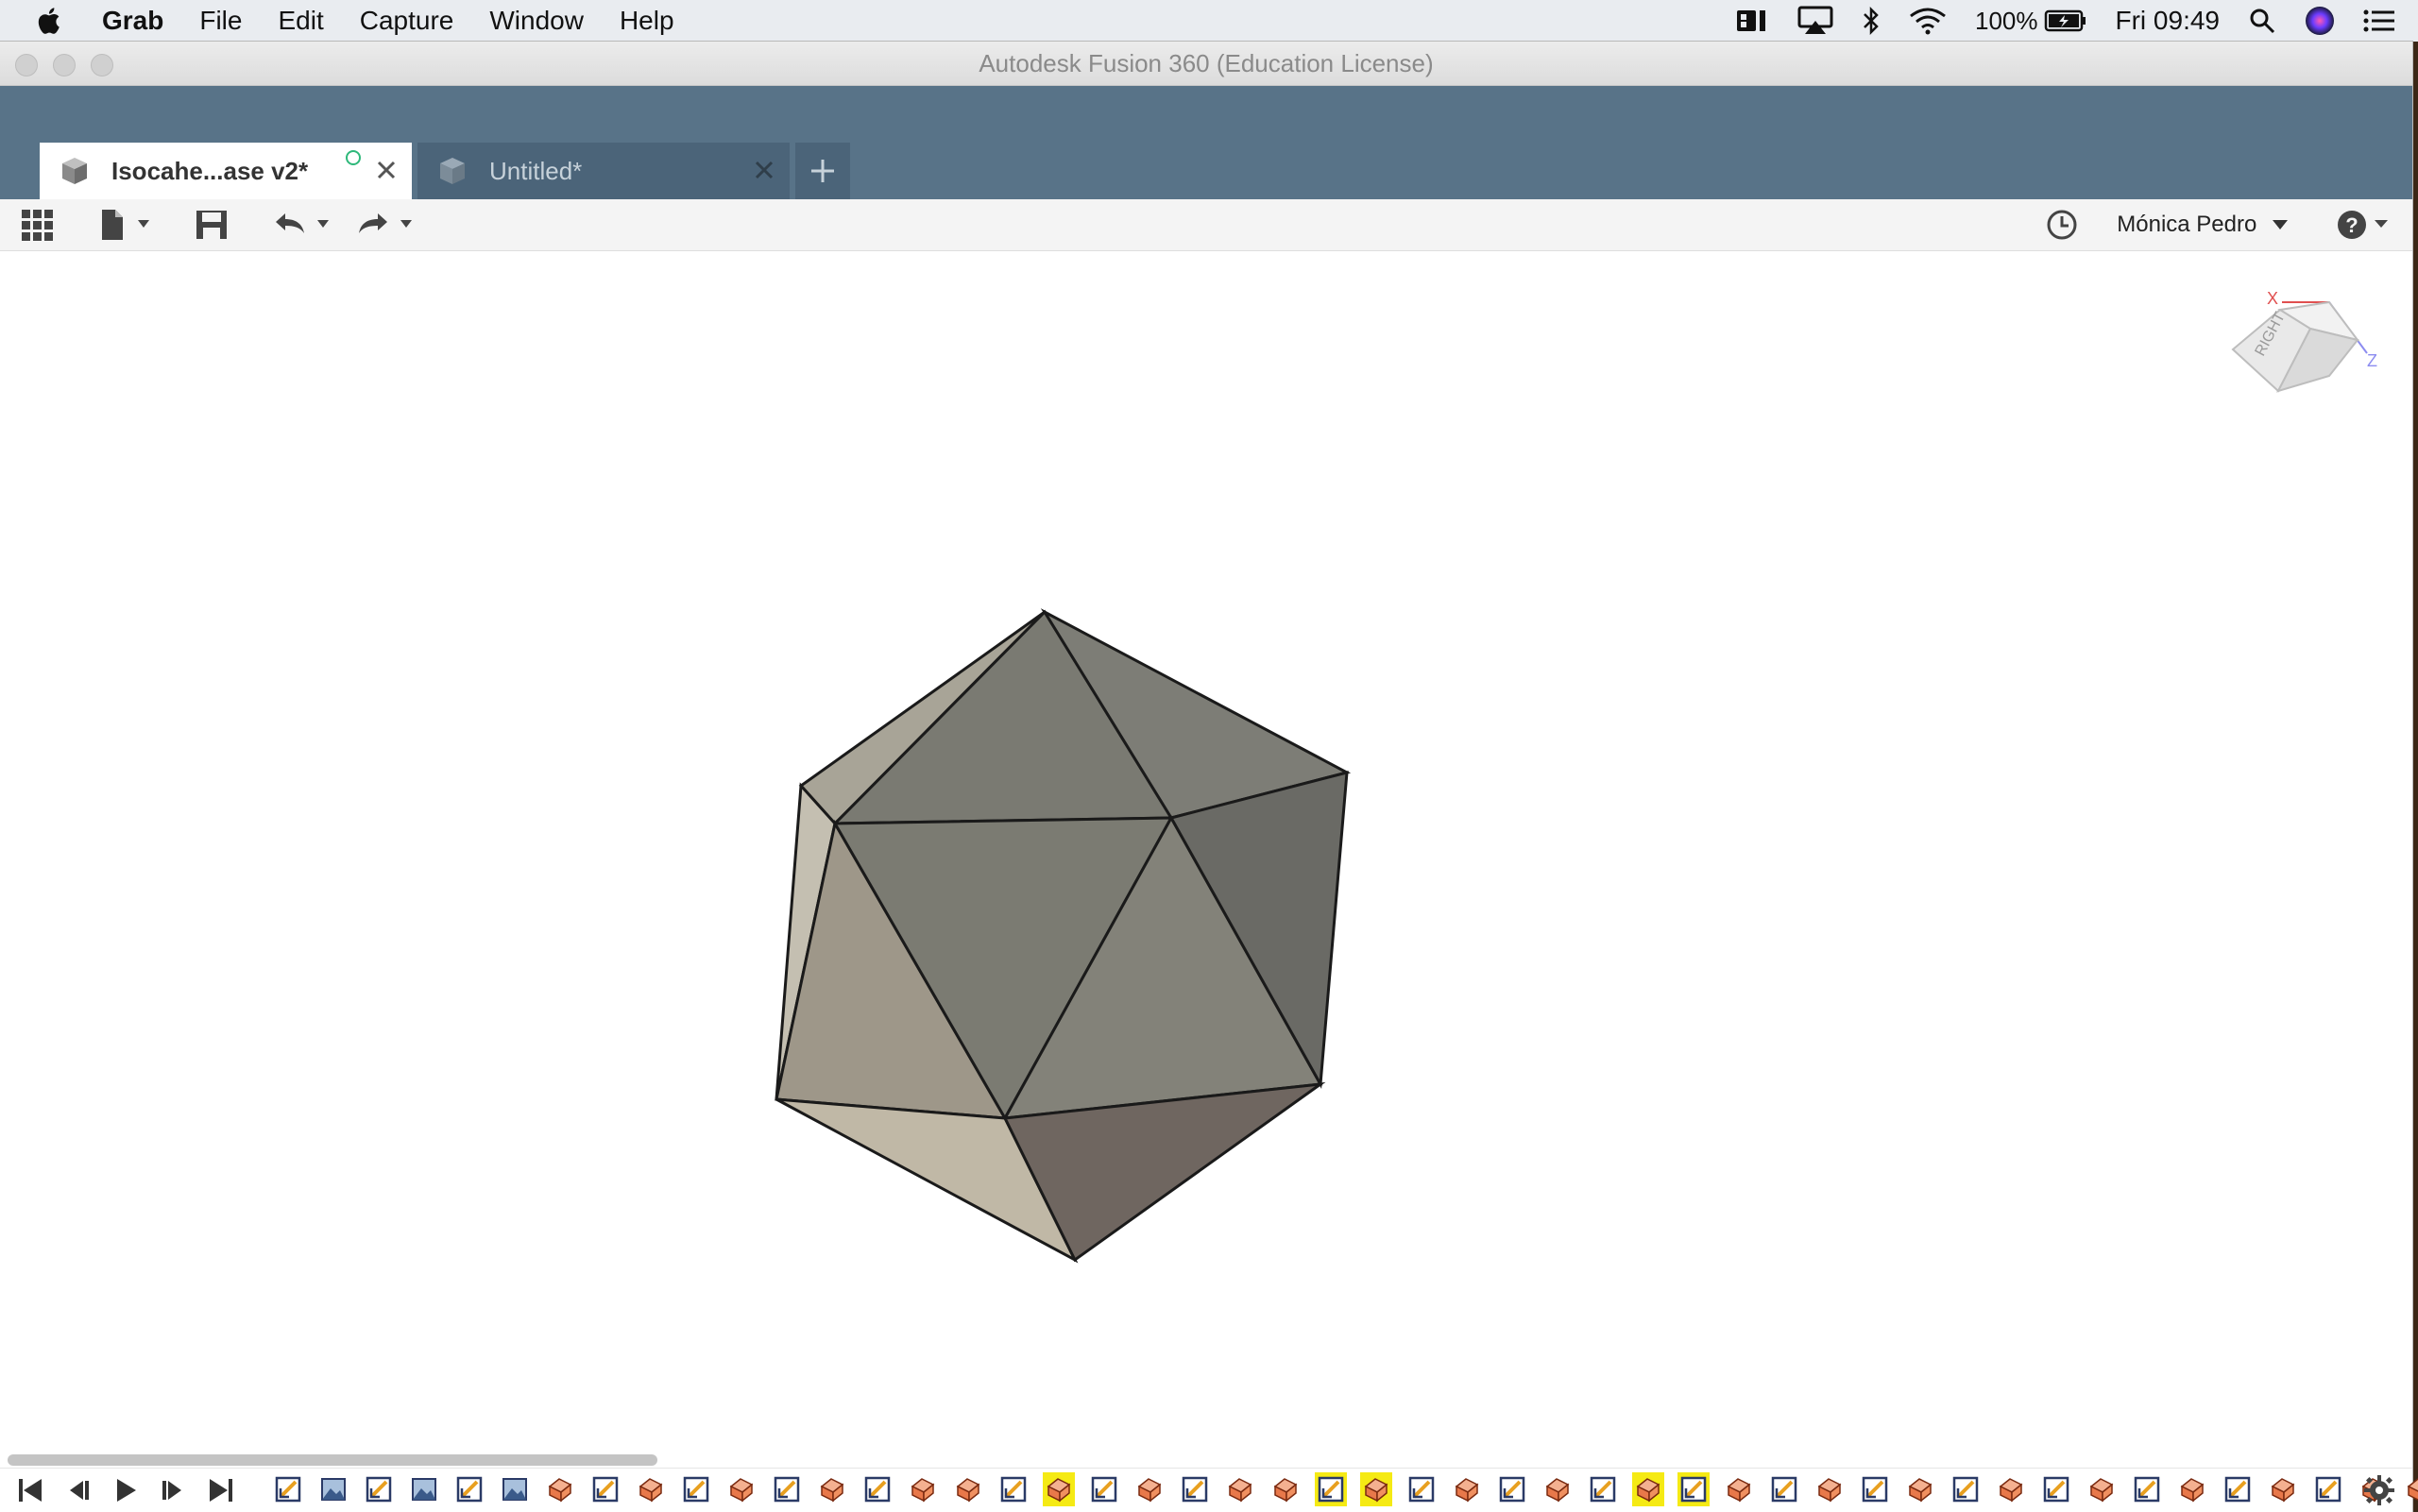 The width and height of the screenshot is (2418, 1512). What do you see at coordinates (332, 1460) in the screenshot?
I see `timeline-scrollbar` at bounding box center [332, 1460].